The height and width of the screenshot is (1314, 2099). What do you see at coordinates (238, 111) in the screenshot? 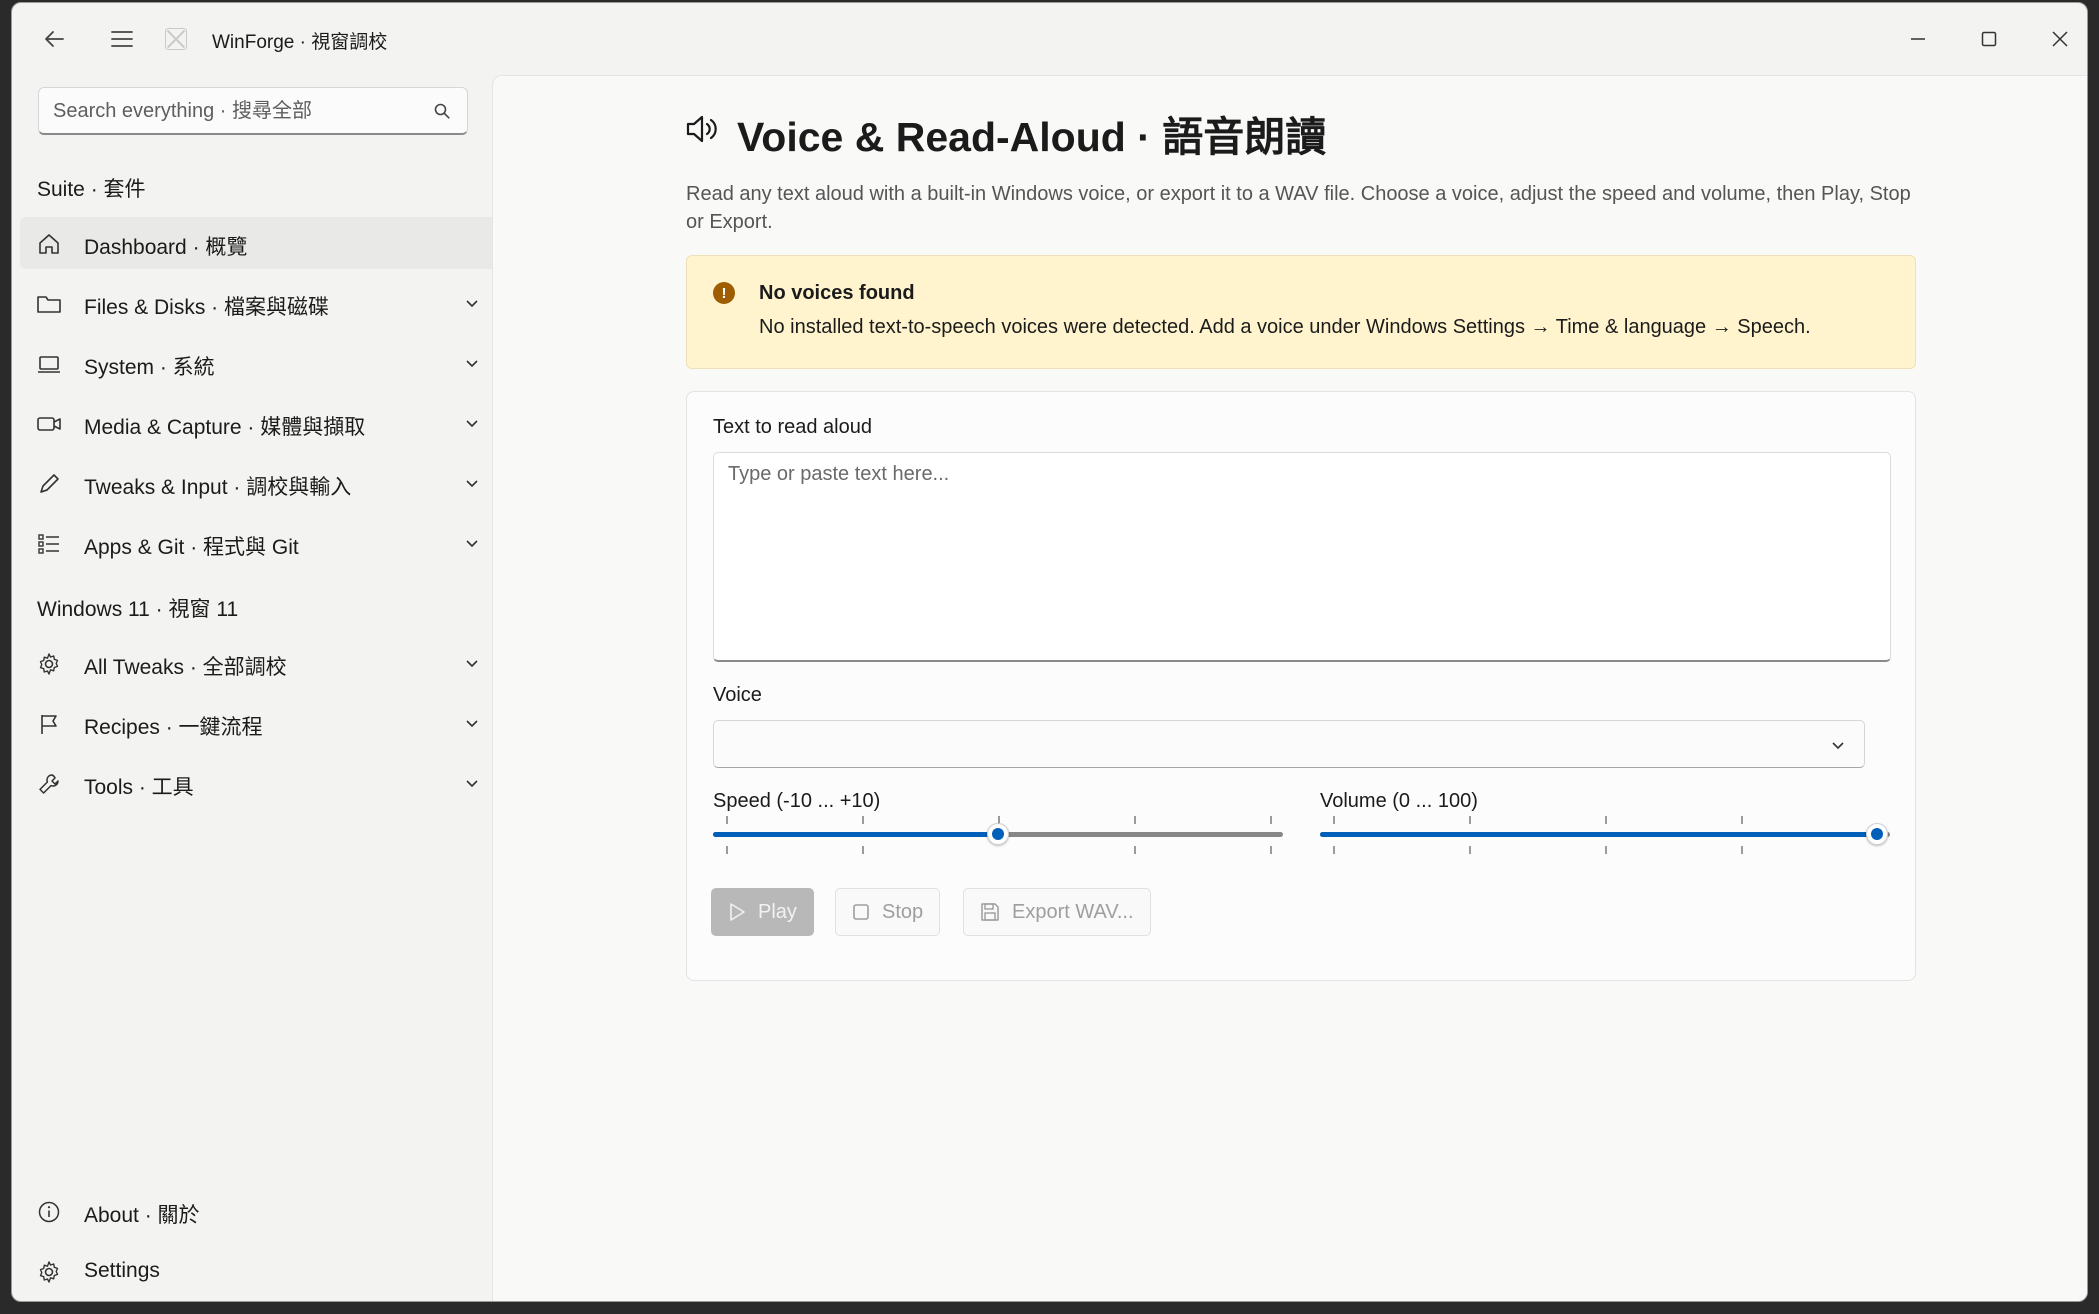
I see `search-input` at bounding box center [238, 111].